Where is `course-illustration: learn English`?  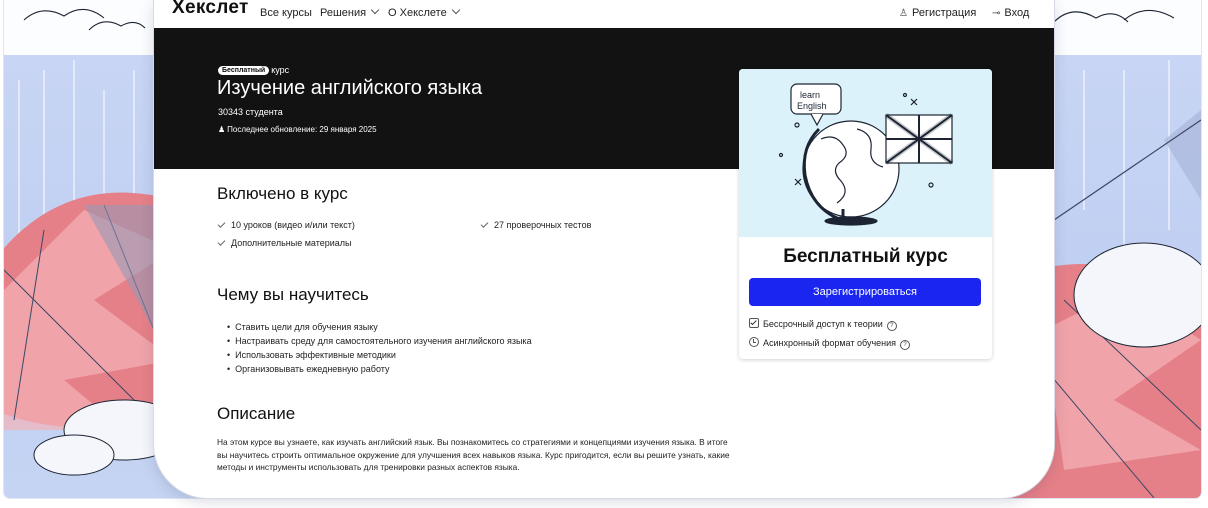 course-illustration: learn English is located at coordinates (865, 153).